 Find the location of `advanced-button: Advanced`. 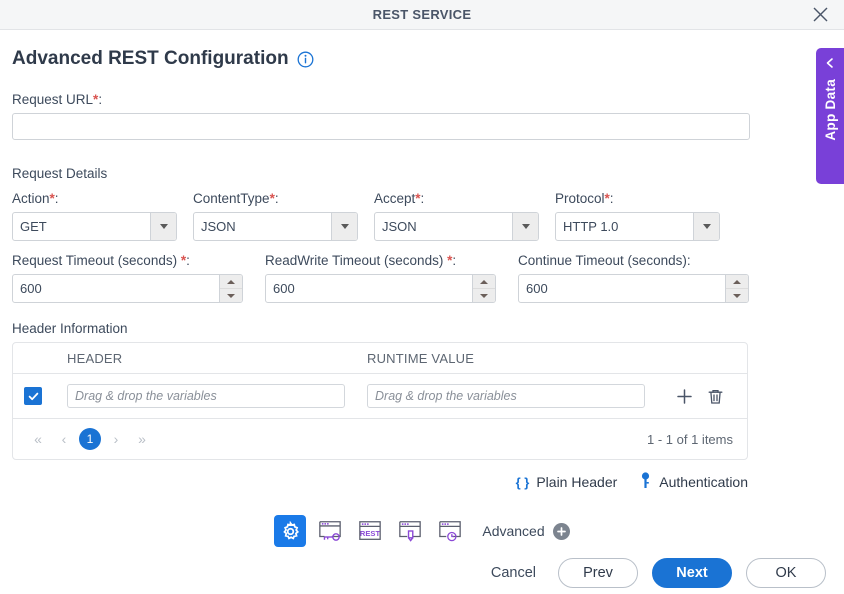

advanced-button: Advanced is located at coordinates (526, 531).